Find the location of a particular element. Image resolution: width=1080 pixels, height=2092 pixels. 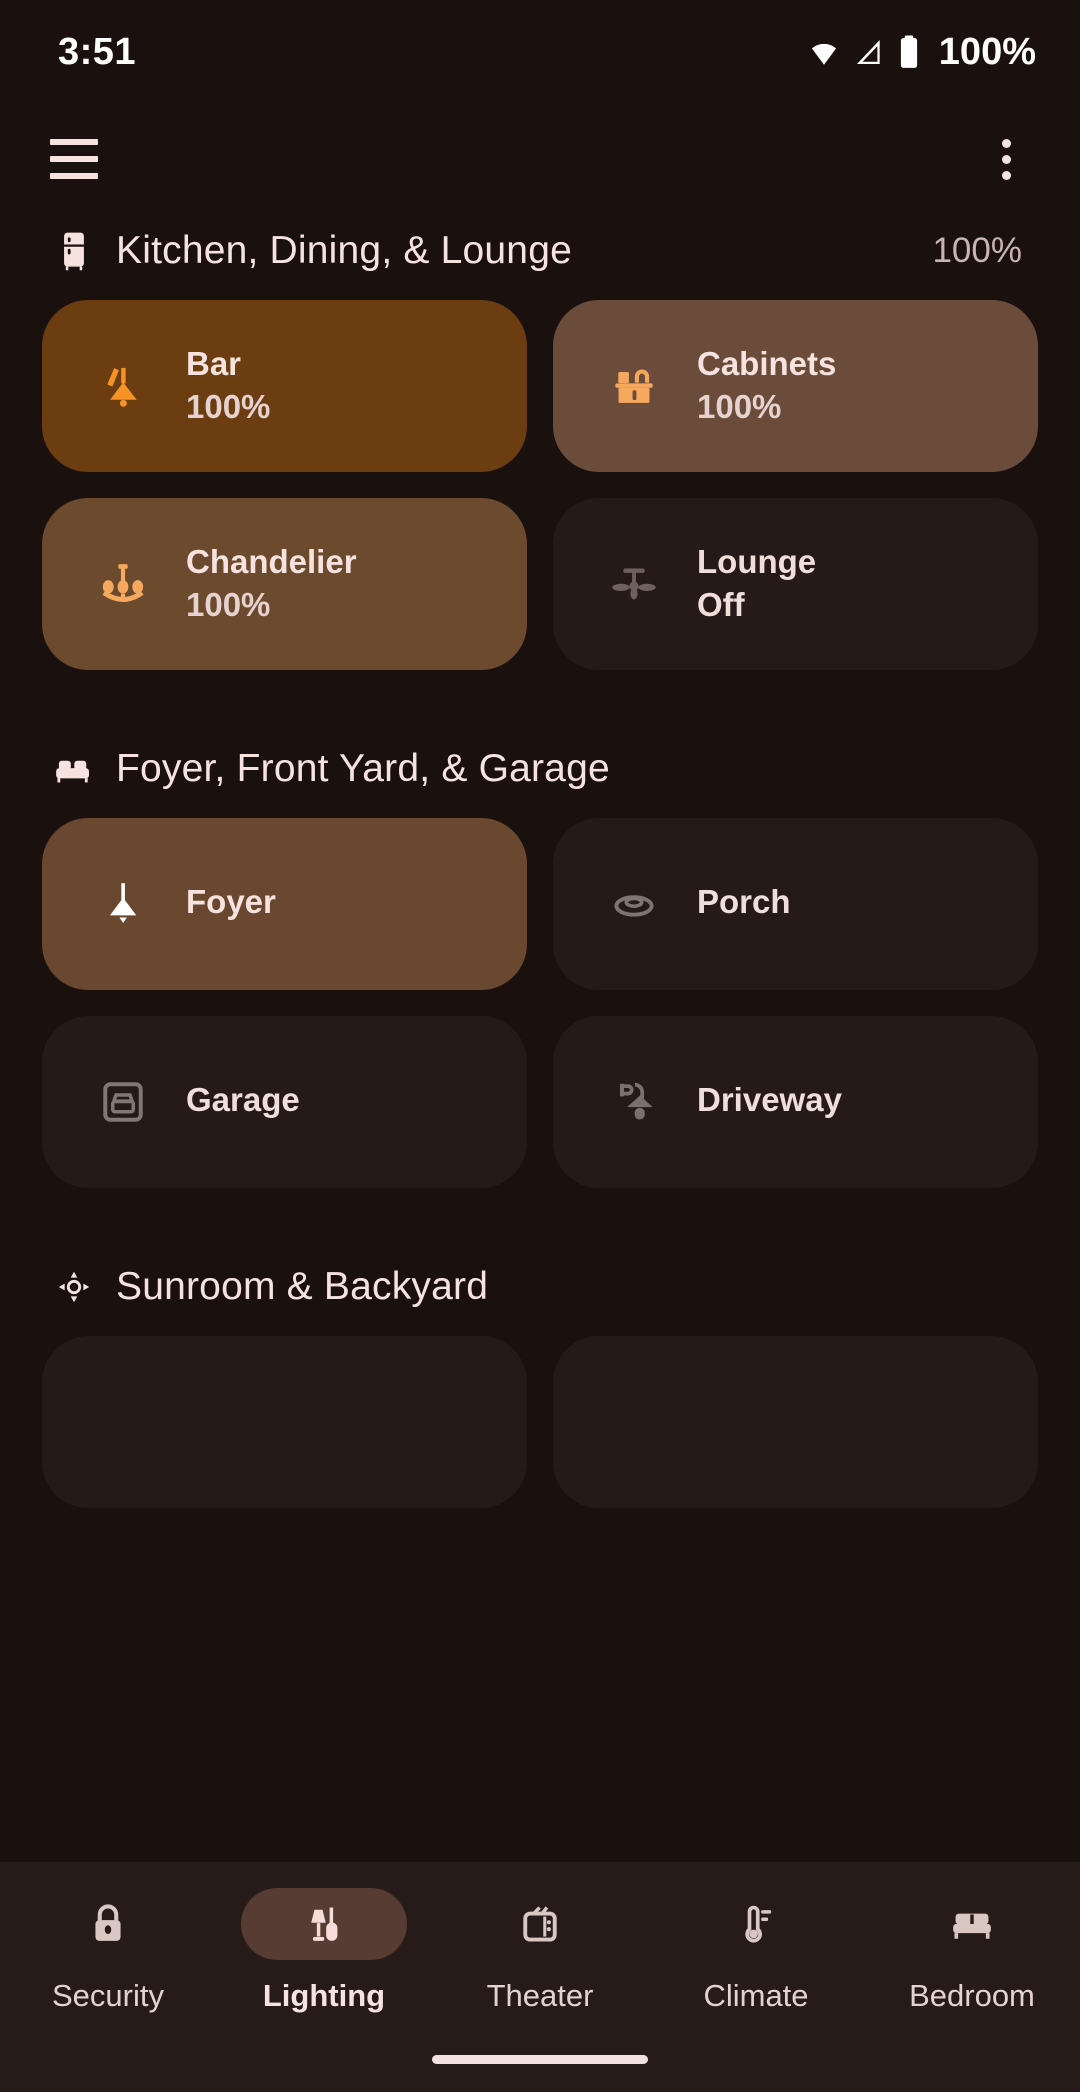

device-card-partial-right is located at coordinates (795, 1422).